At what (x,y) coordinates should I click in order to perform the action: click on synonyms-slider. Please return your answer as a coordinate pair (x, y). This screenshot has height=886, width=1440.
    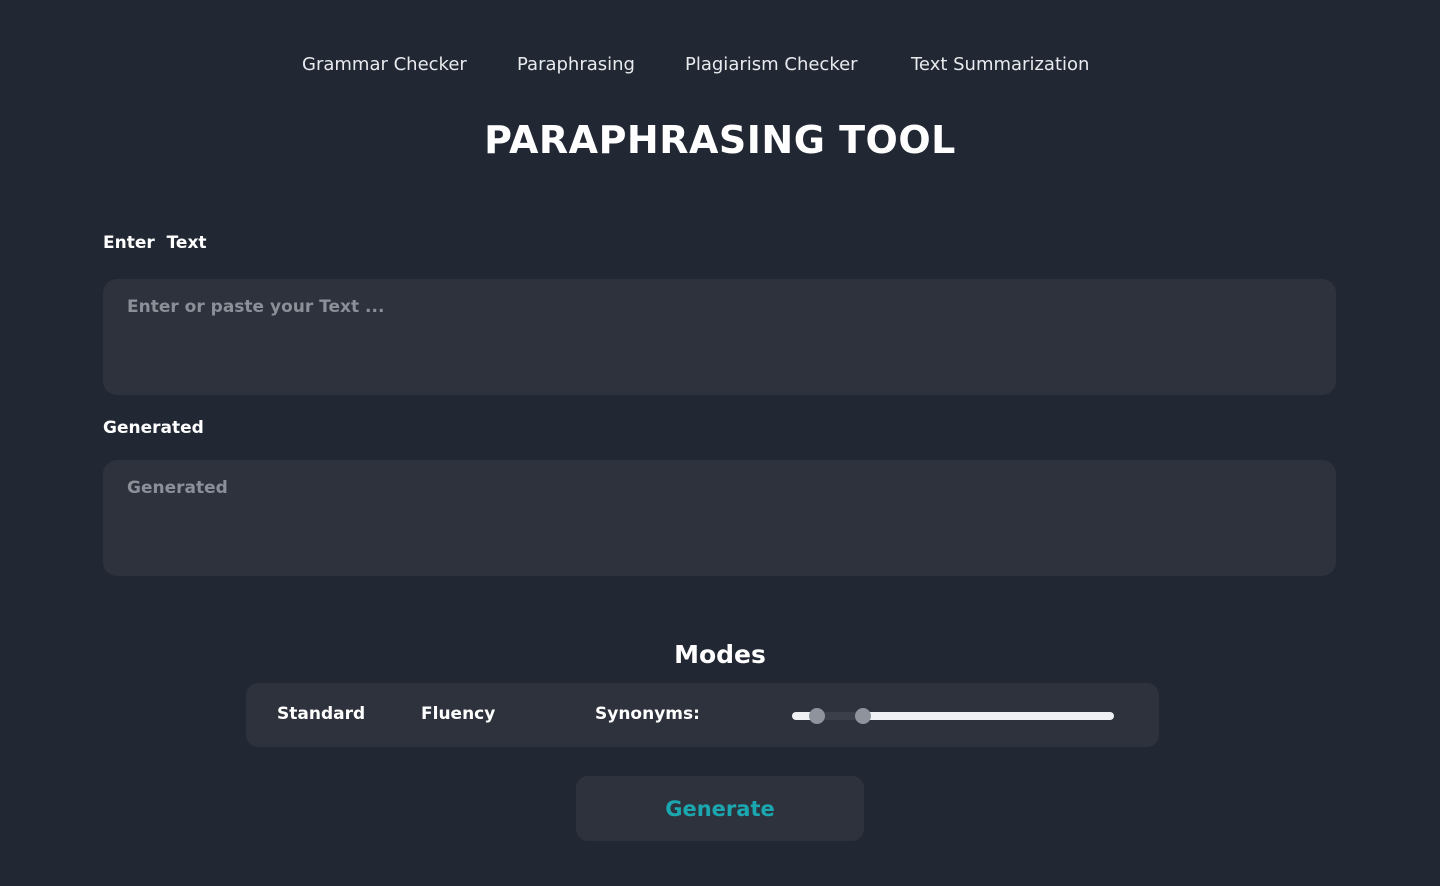
    Looking at the image, I should click on (953, 716).